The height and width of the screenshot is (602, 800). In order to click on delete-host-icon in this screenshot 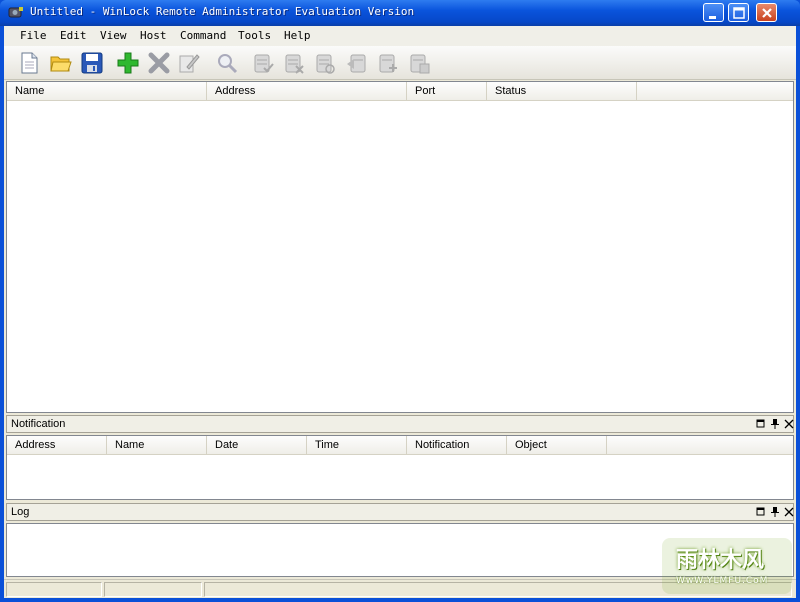, I will do `click(159, 63)`.